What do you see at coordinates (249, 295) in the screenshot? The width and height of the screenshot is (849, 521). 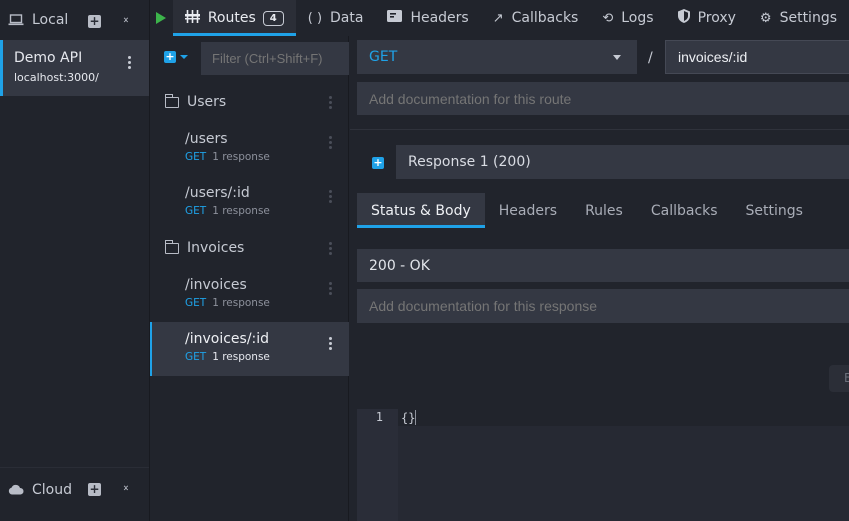 I see `route-item: /invoices GET 1 response` at bounding box center [249, 295].